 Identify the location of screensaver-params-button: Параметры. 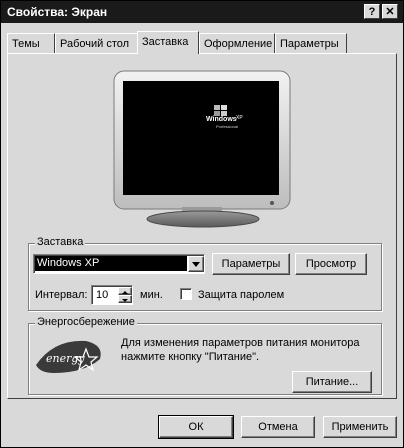
(251, 264).